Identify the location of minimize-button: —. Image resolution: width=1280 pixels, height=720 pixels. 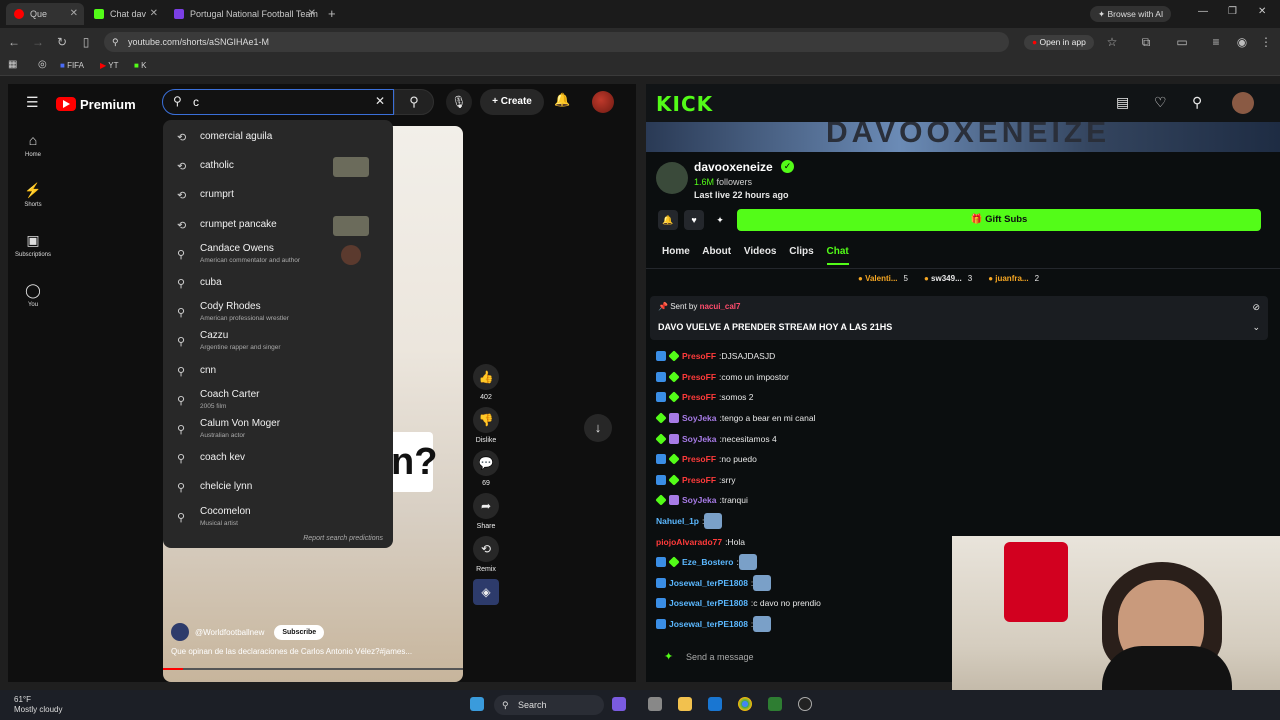
(1203, 11).